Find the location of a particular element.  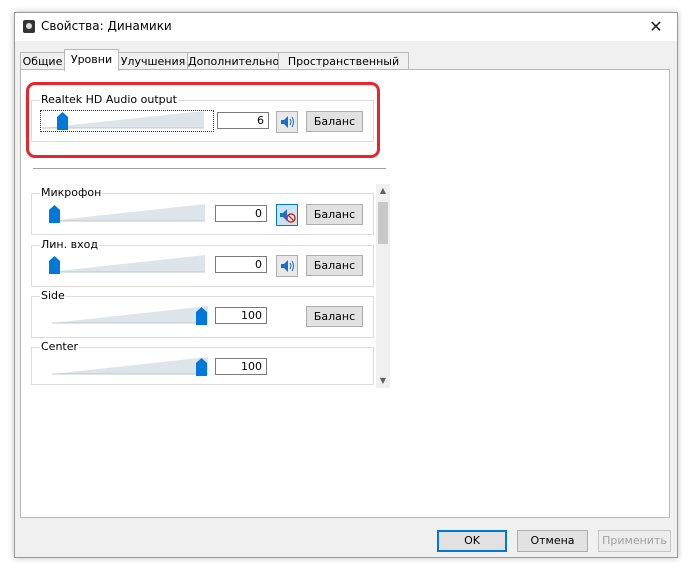

line-in-mute-button is located at coordinates (287, 266).